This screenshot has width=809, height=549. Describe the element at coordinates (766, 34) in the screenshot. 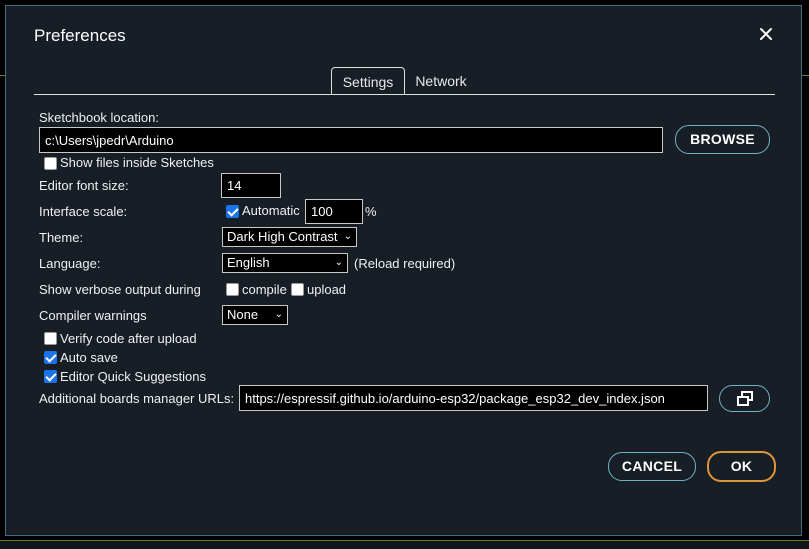

I see `close-icon` at that location.